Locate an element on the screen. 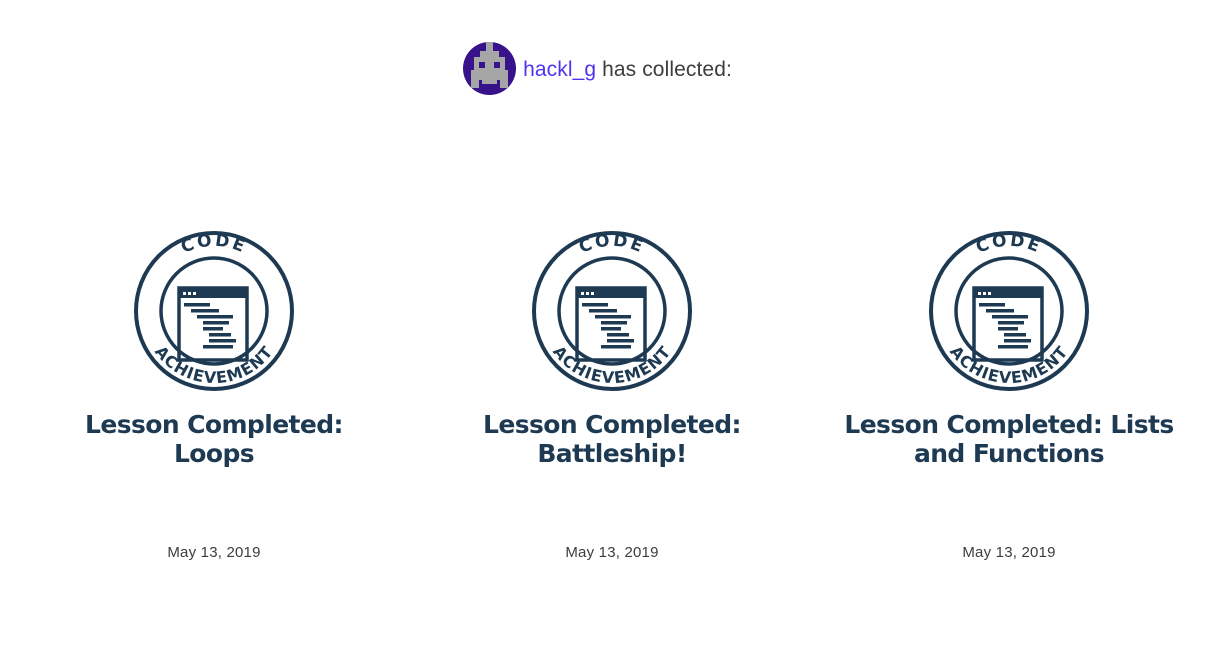 Image resolution: width=1215 pixels, height=652 pixels. achievement-title: Lesson Completed: Lists and Functions is located at coordinates (1009, 439).